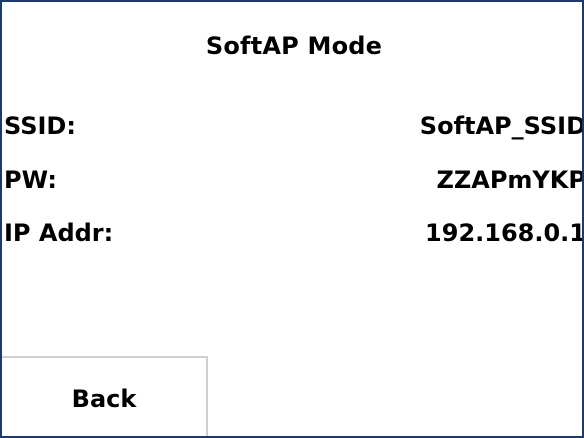 This screenshot has height=438, width=584. Describe the element at coordinates (293, 239) in the screenshot. I see `ip-address-row: IP Addr: 192.168.0.1` at that location.